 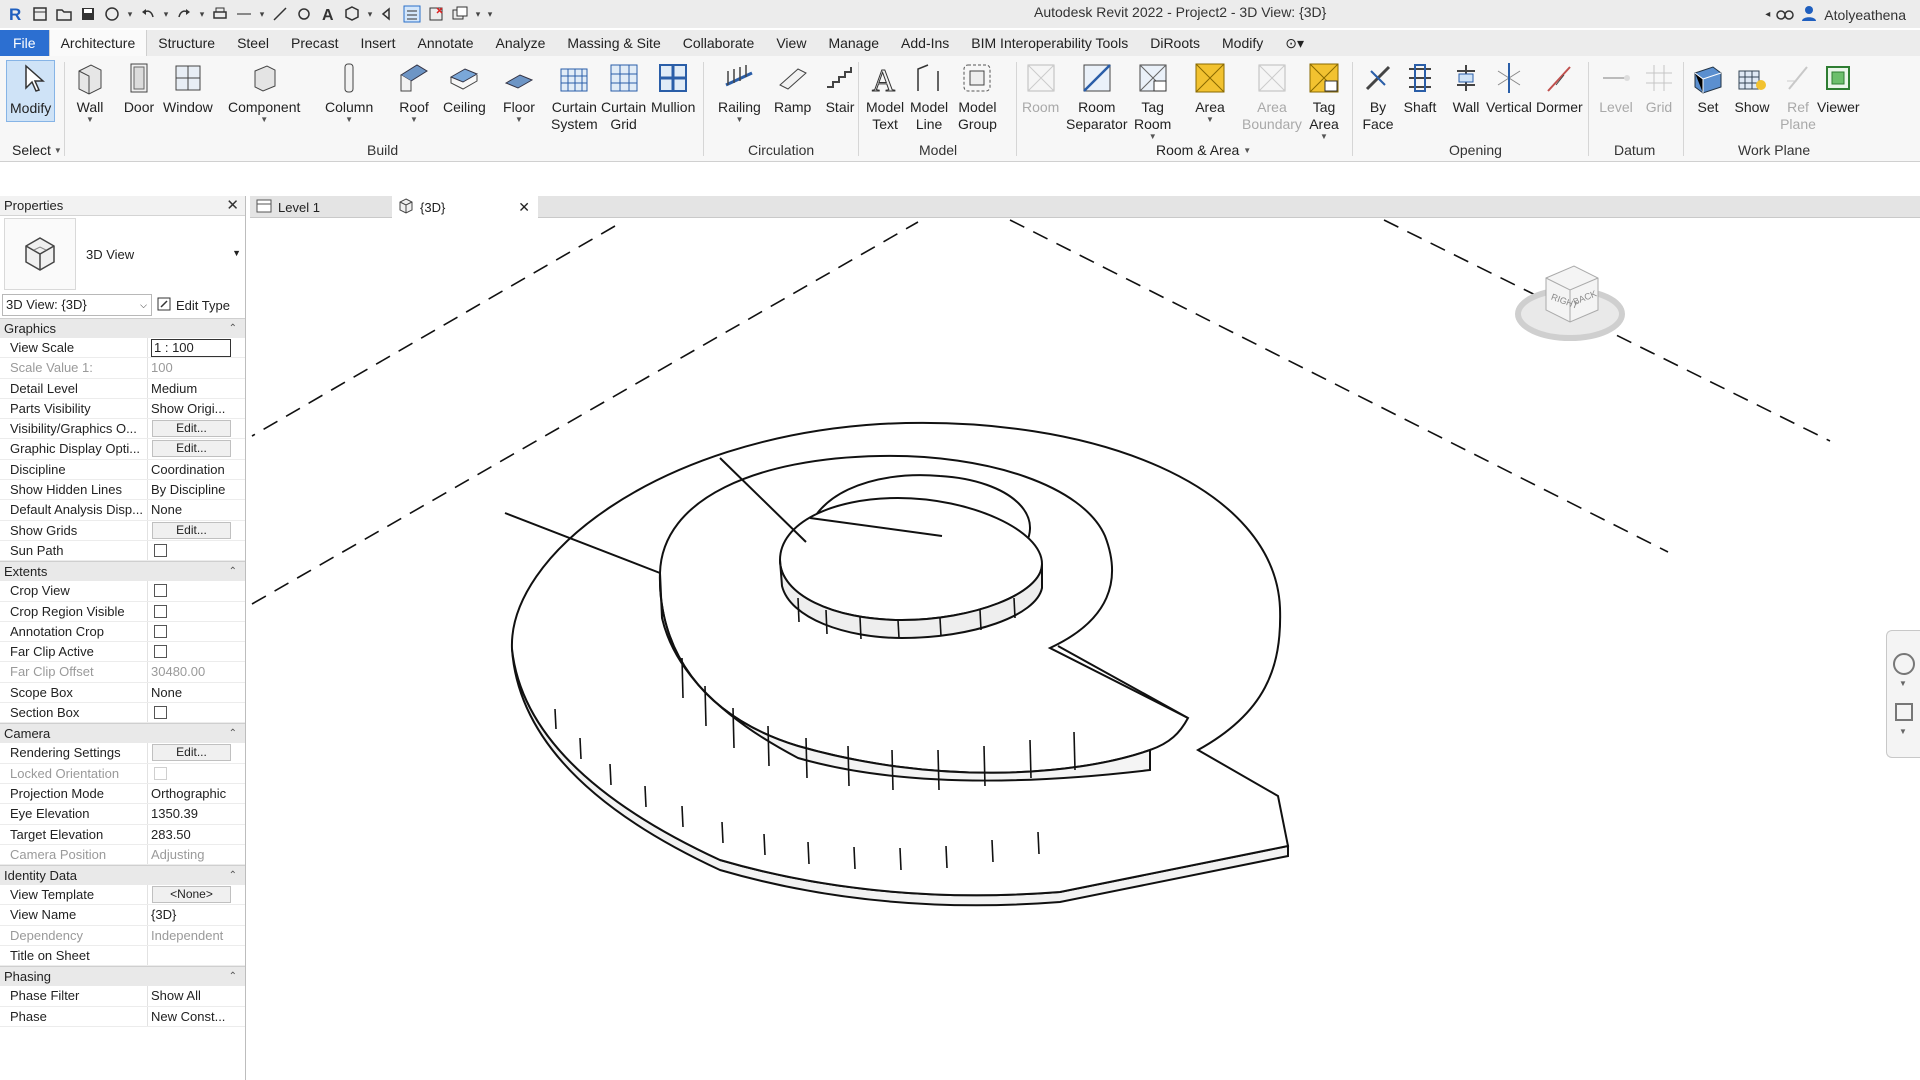 What do you see at coordinates (1559, 88) in the screenshot?
I see `dormer-button: Dormer` at bounding box center [1559, 88].